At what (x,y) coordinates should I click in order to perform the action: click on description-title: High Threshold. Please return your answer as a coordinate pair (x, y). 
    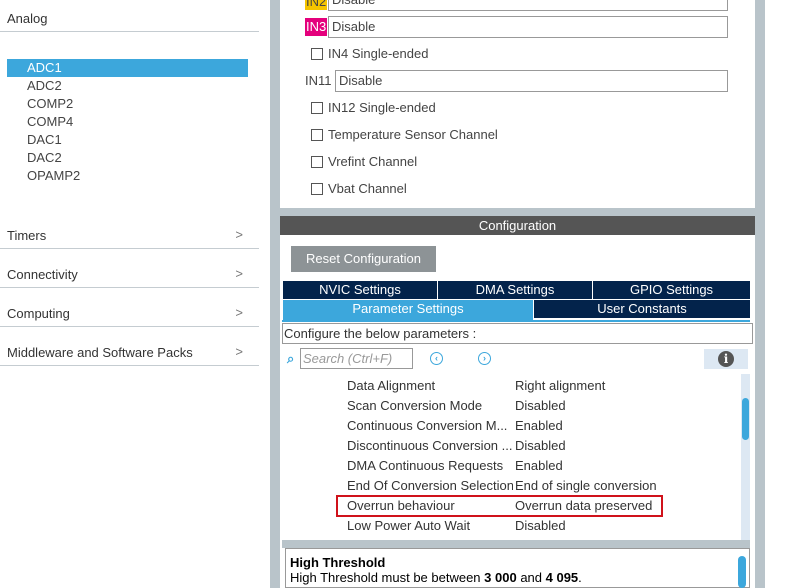
    Looking at the image, I should click on (338, 562).